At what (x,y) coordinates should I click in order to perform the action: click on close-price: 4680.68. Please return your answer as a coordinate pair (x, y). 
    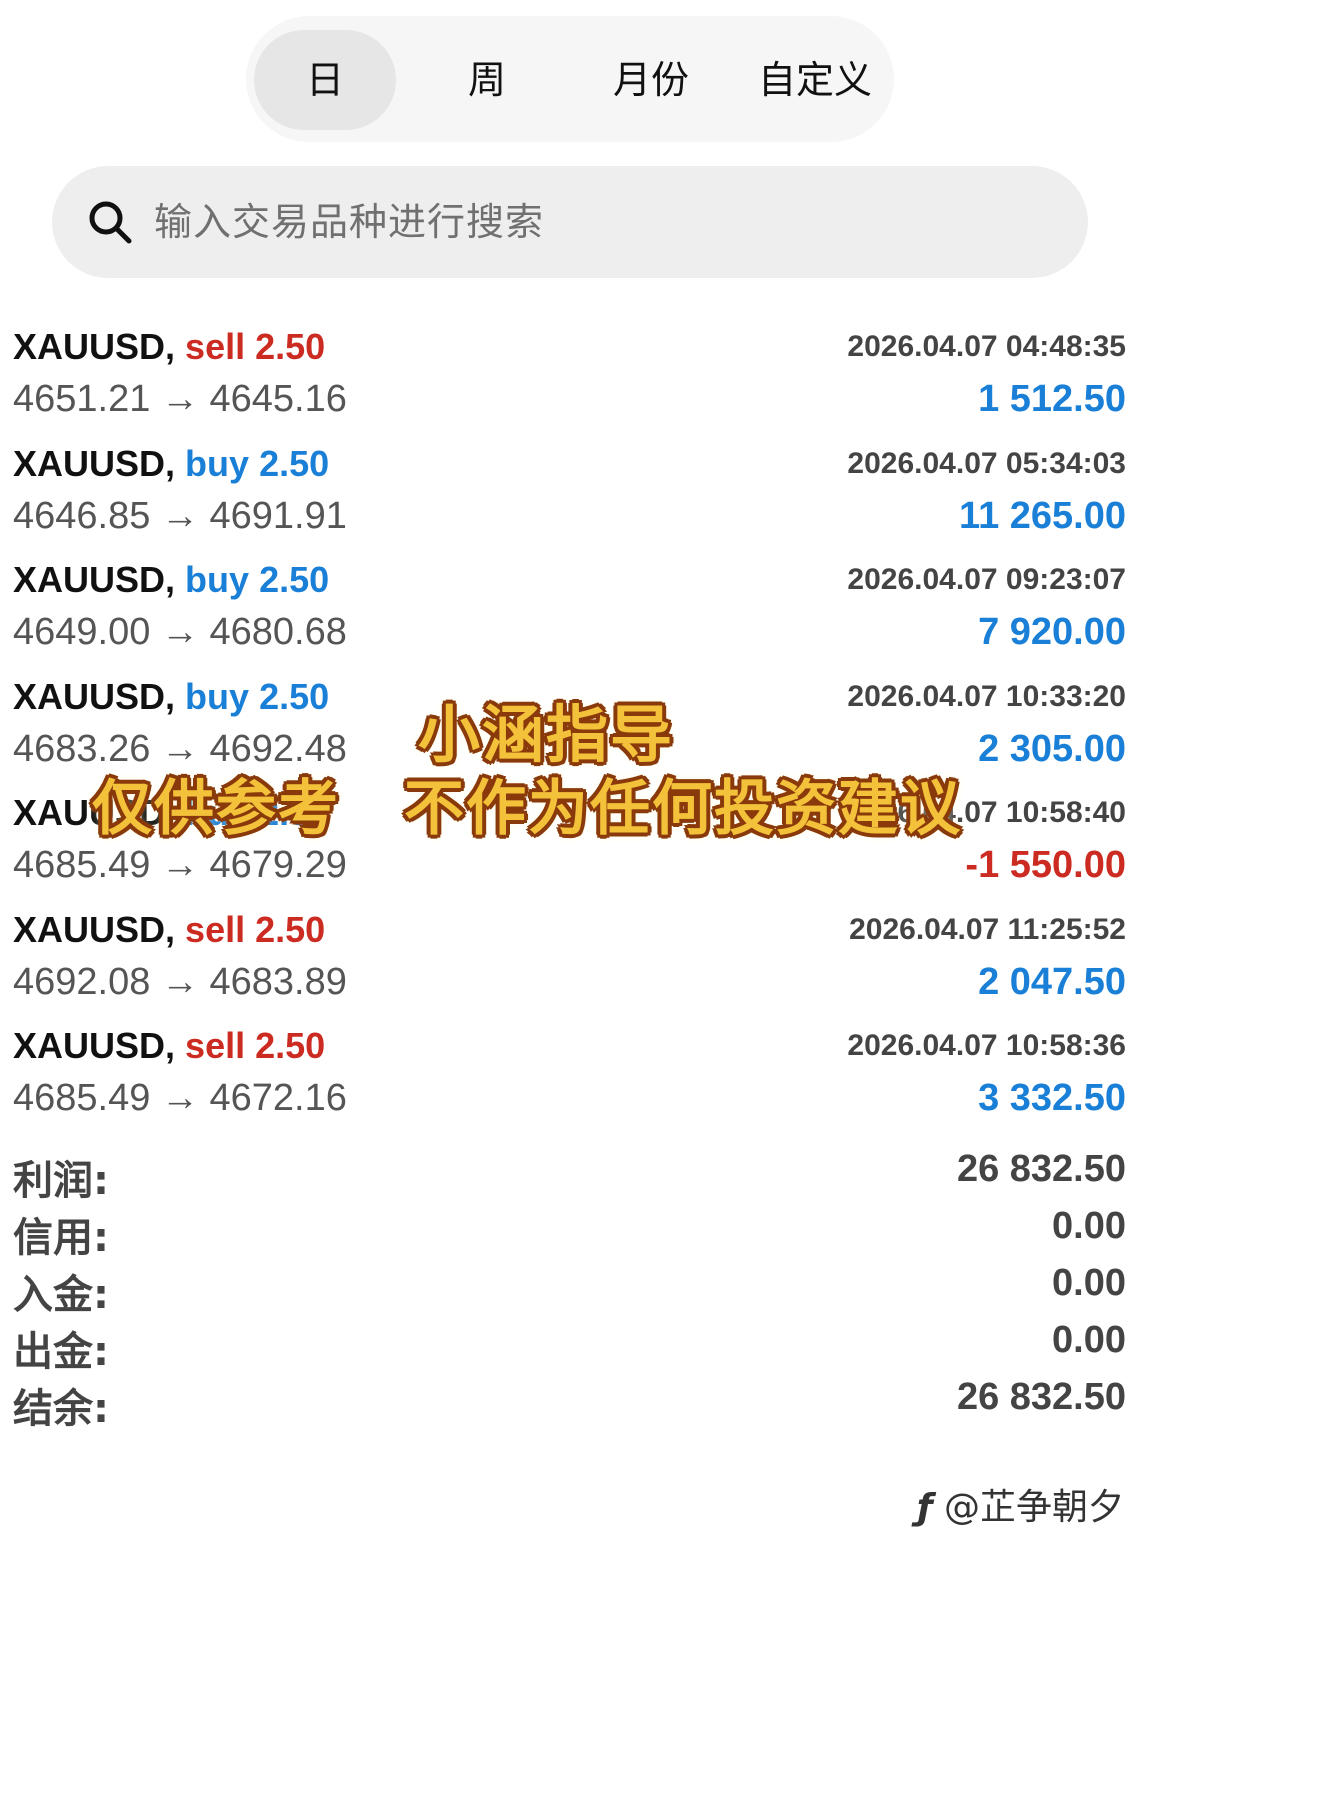
    Looking at the image, I should click on (278, 632).